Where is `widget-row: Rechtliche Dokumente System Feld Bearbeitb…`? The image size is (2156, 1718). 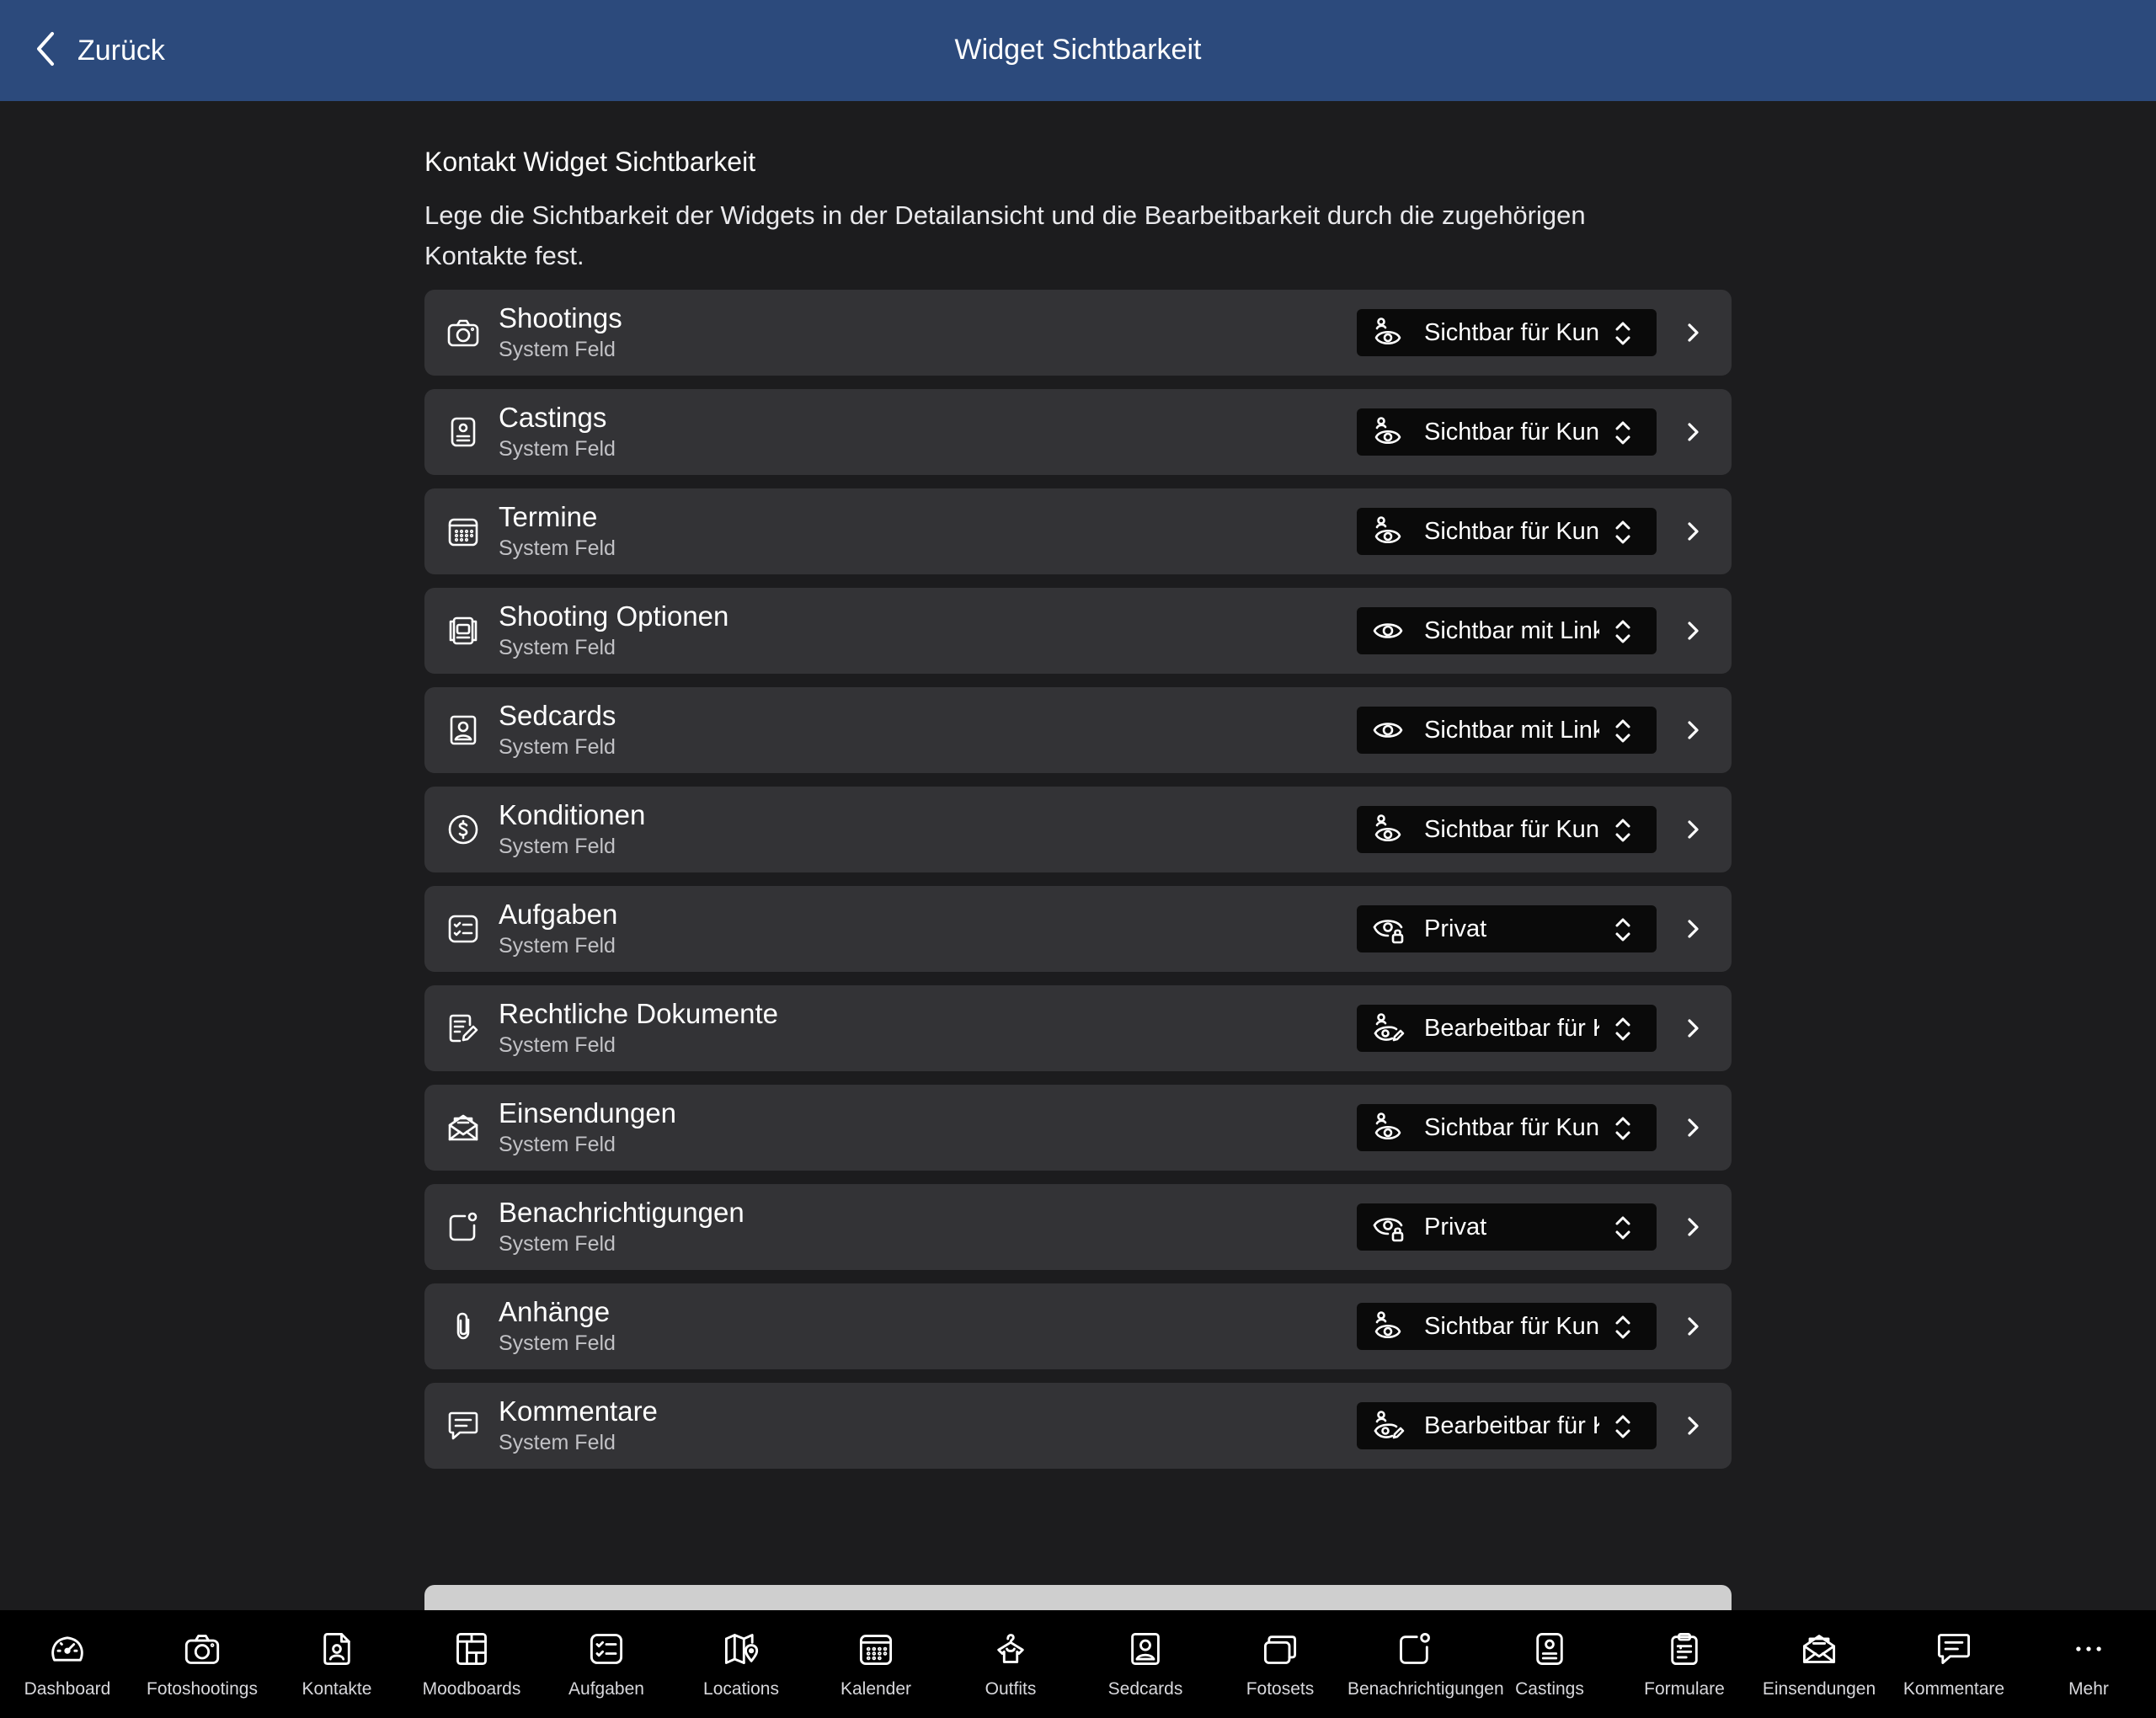 widget-row: Rechtliche Dokumente System Feld Bearbeitb… is located at coordinates (1078, 1028).